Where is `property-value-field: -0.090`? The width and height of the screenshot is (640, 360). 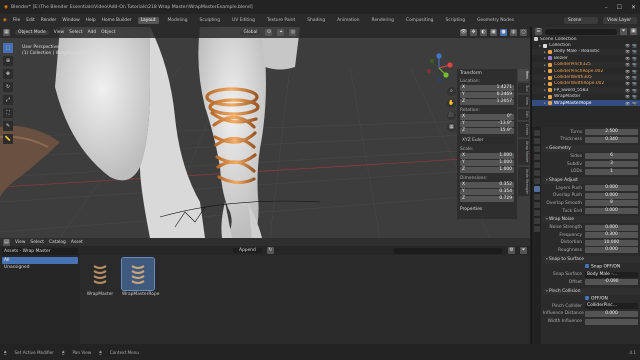
property-value-field: -0.090 is located at coordinates (611, 282).